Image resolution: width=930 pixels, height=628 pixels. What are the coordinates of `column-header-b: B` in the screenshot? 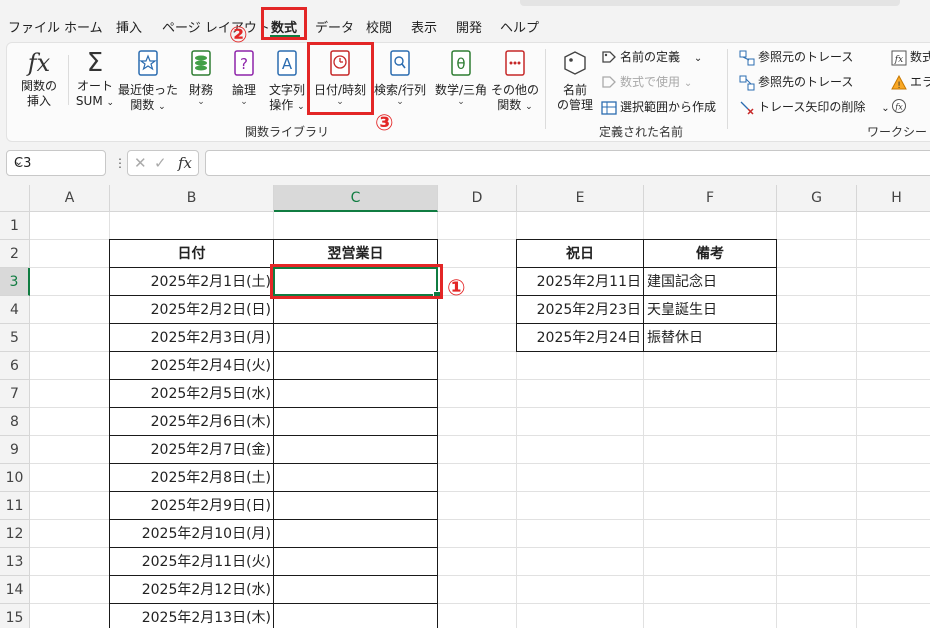 It's located at (192, 198).